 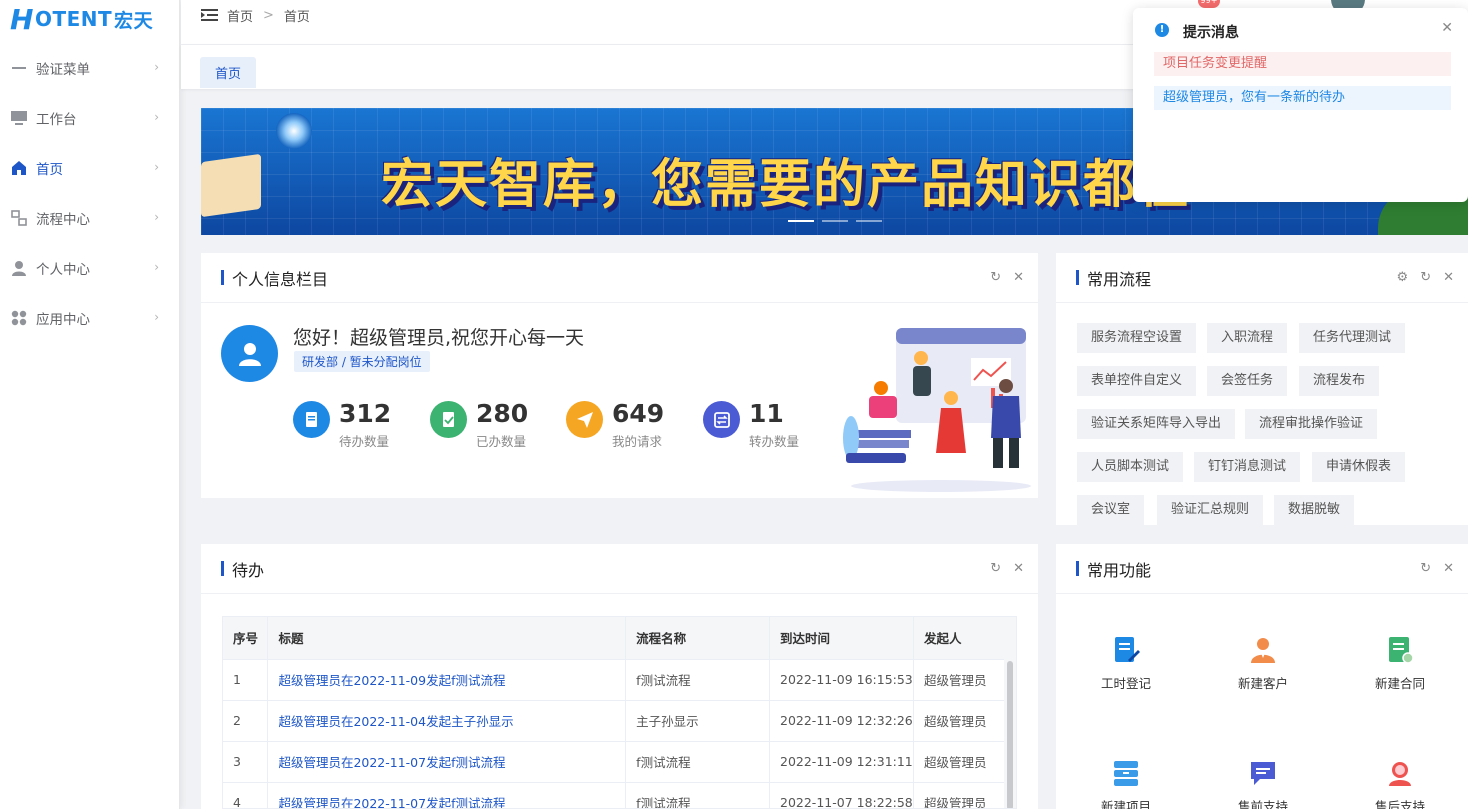 I want to click on chat-icon, so click(x=1263, y=773).